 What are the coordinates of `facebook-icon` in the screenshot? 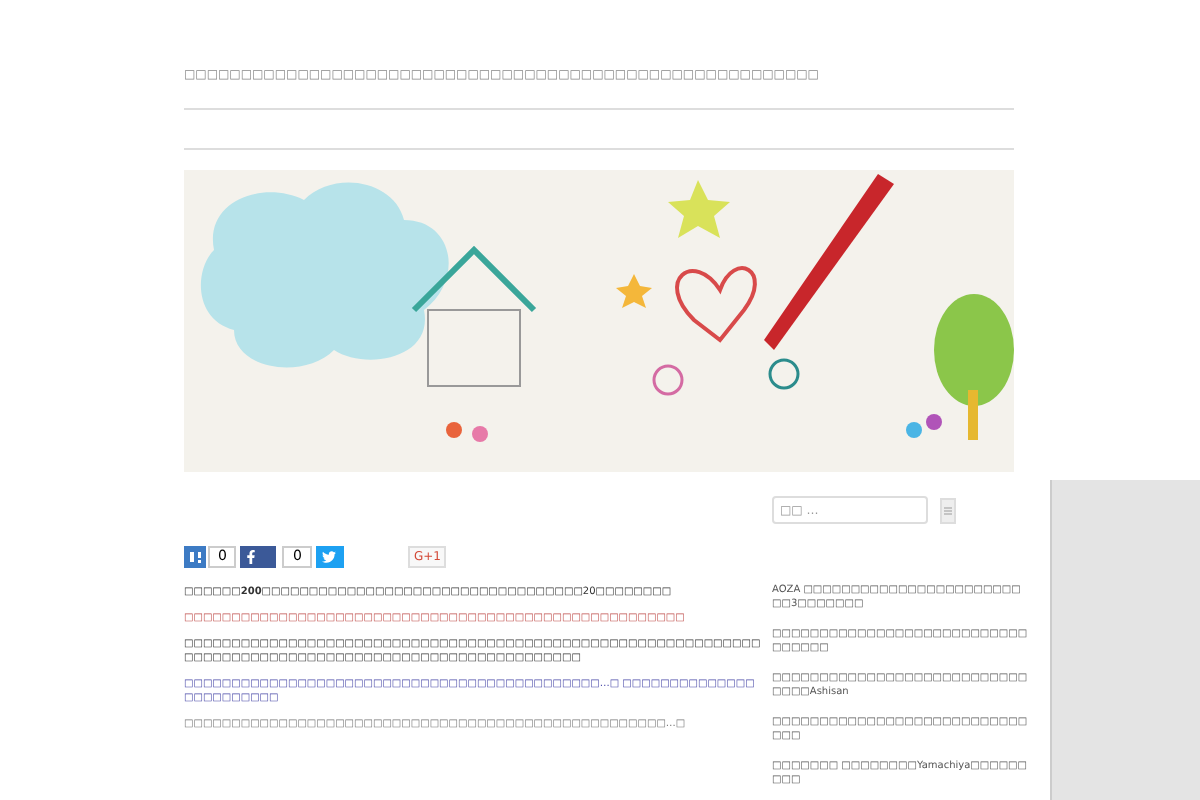 It's located at (251, 557).